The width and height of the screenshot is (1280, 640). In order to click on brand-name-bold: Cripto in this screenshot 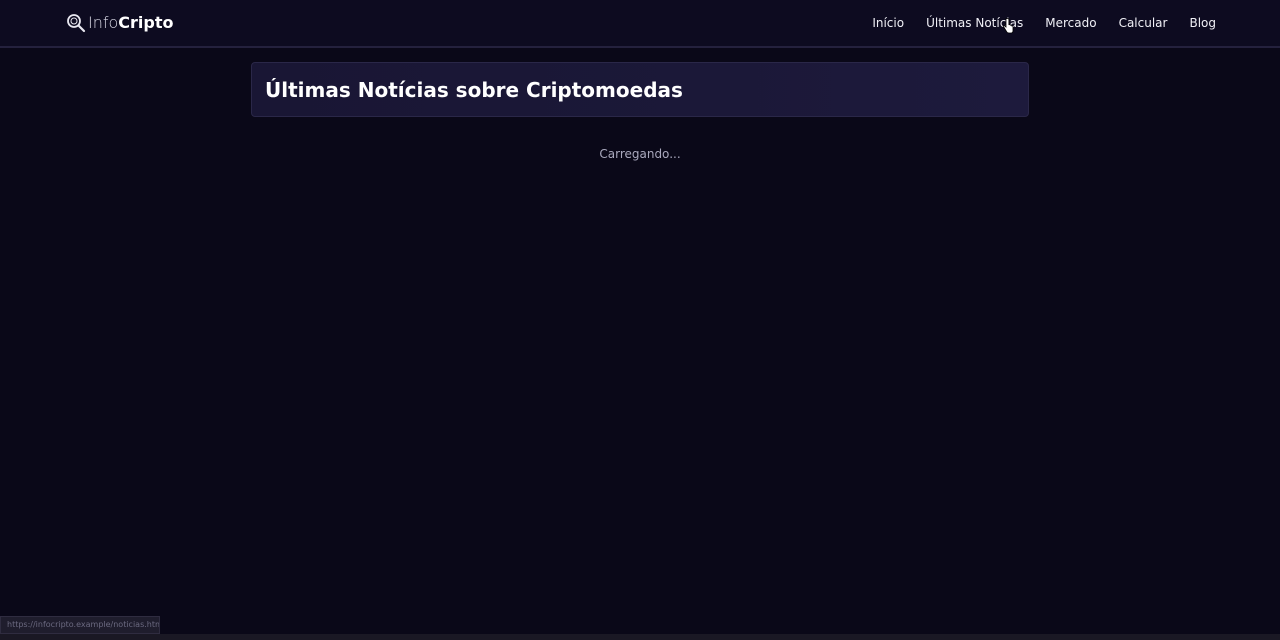, I will do `click(146, 22)`.